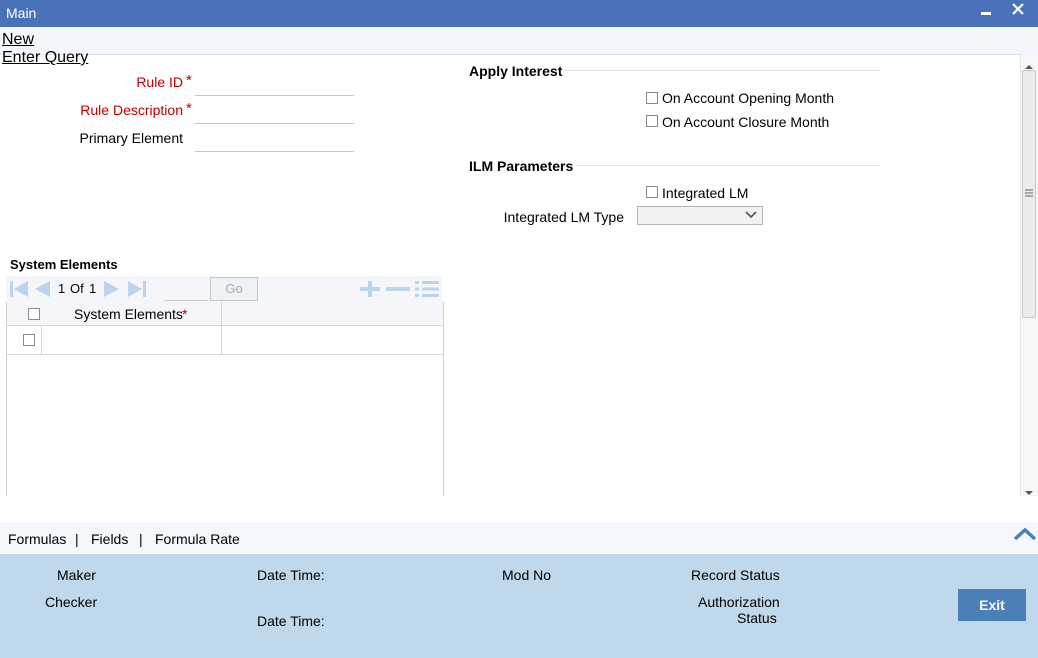 The image size is (1038, 658). I want to click on checker-date-time-label: Date Time:, so click(291, 621).